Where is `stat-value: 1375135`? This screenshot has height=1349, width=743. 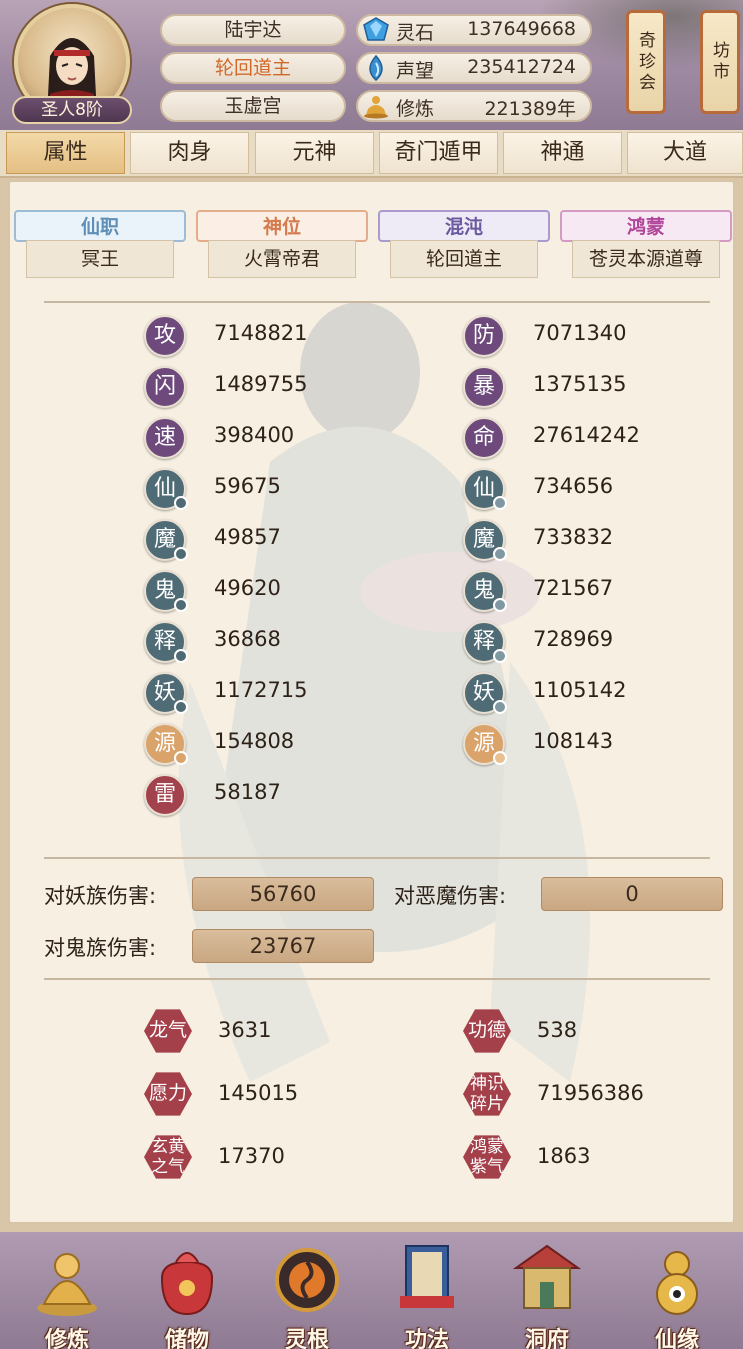
stat-value: 1375135 is located at coordinates (580, 384).